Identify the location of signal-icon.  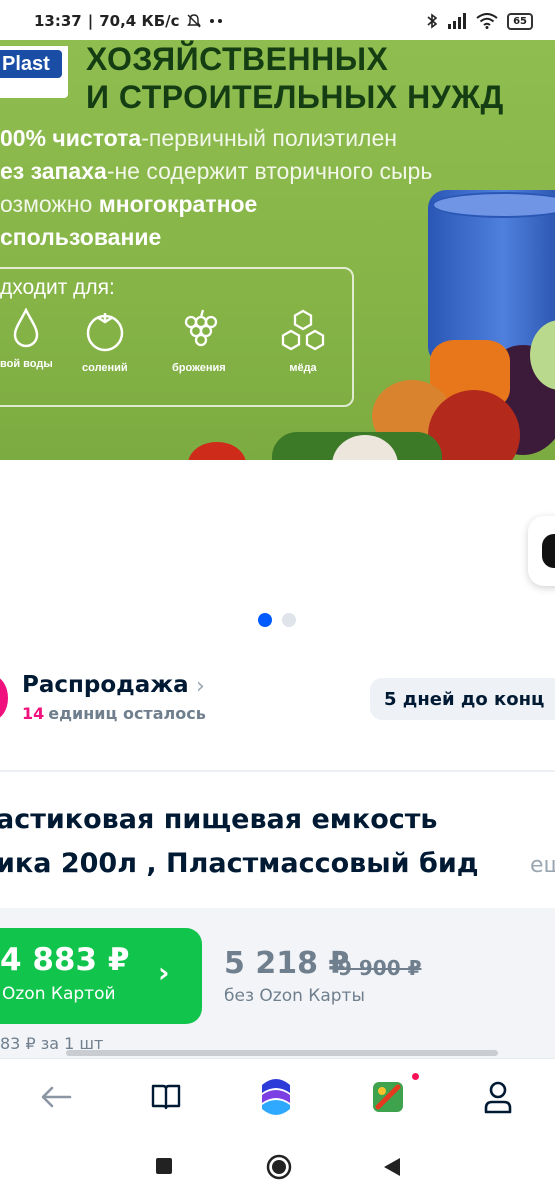
(457, 21).